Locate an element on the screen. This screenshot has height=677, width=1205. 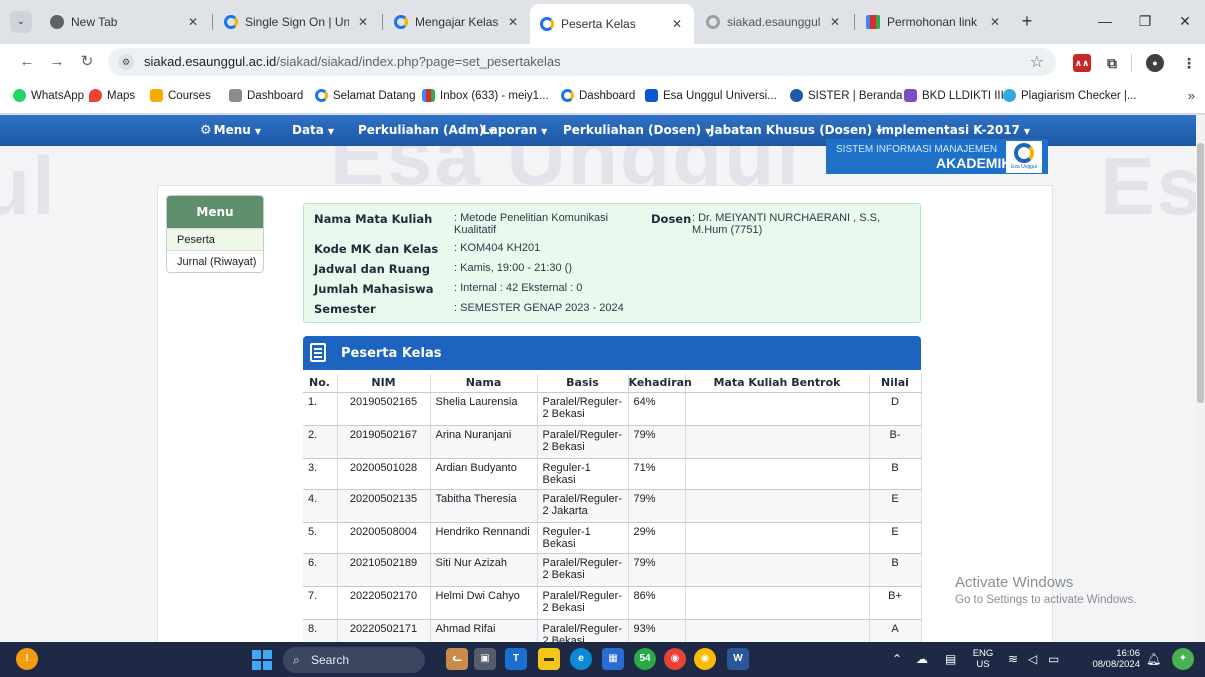
minimize-icon: — is located at coordinates (1105, 21).